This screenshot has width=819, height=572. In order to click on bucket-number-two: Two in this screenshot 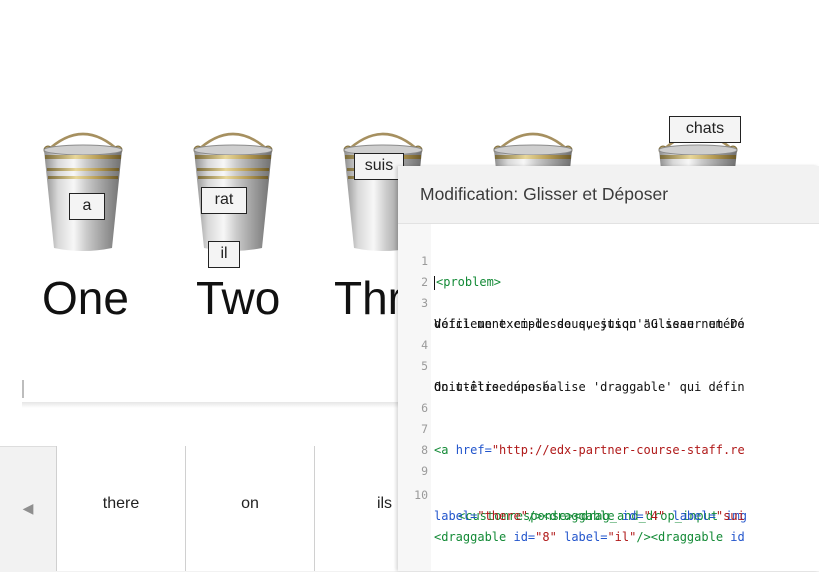, I will do `click(238, 298)`.